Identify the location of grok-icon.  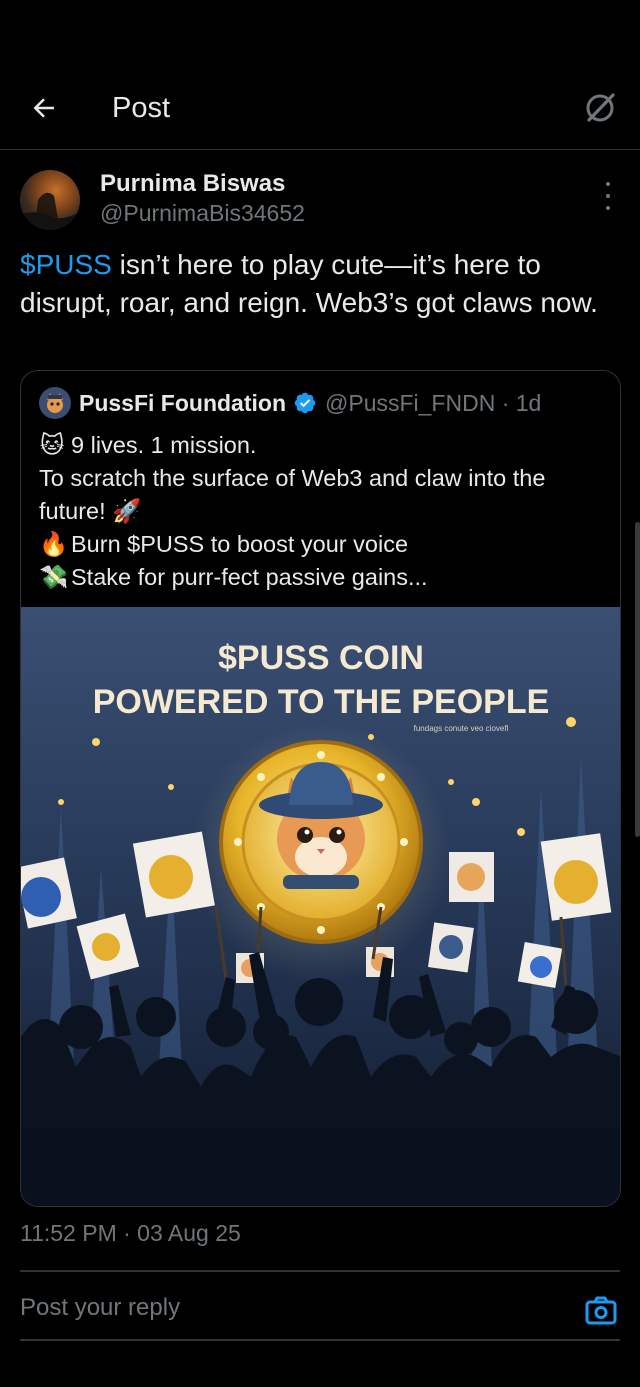
(600, 107).